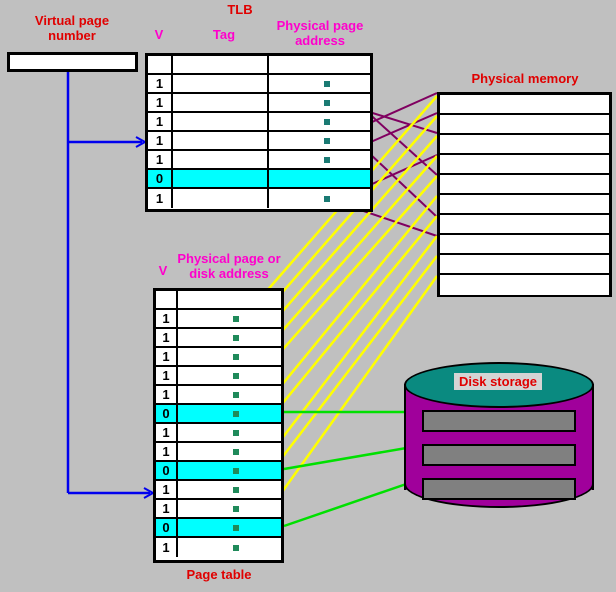 The height and width of the screenshot is (592, 616). Describe the element at coordinates (160, 178) in the screenshot. I see `tlb-valid-cell: 0` at that location.